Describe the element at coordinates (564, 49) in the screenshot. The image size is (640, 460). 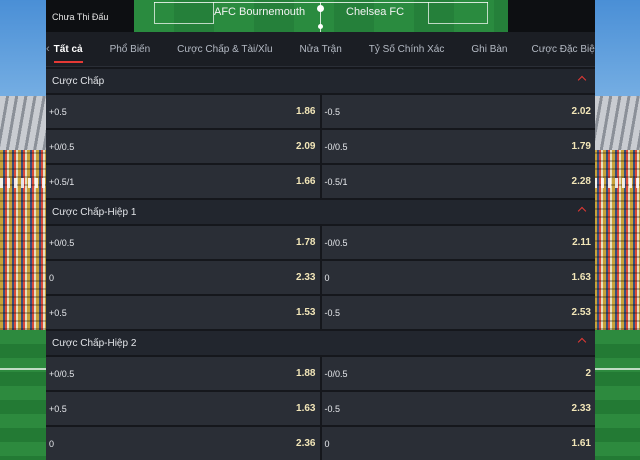
I see `tab-specials: Cược Đặc Biệt` at that location.